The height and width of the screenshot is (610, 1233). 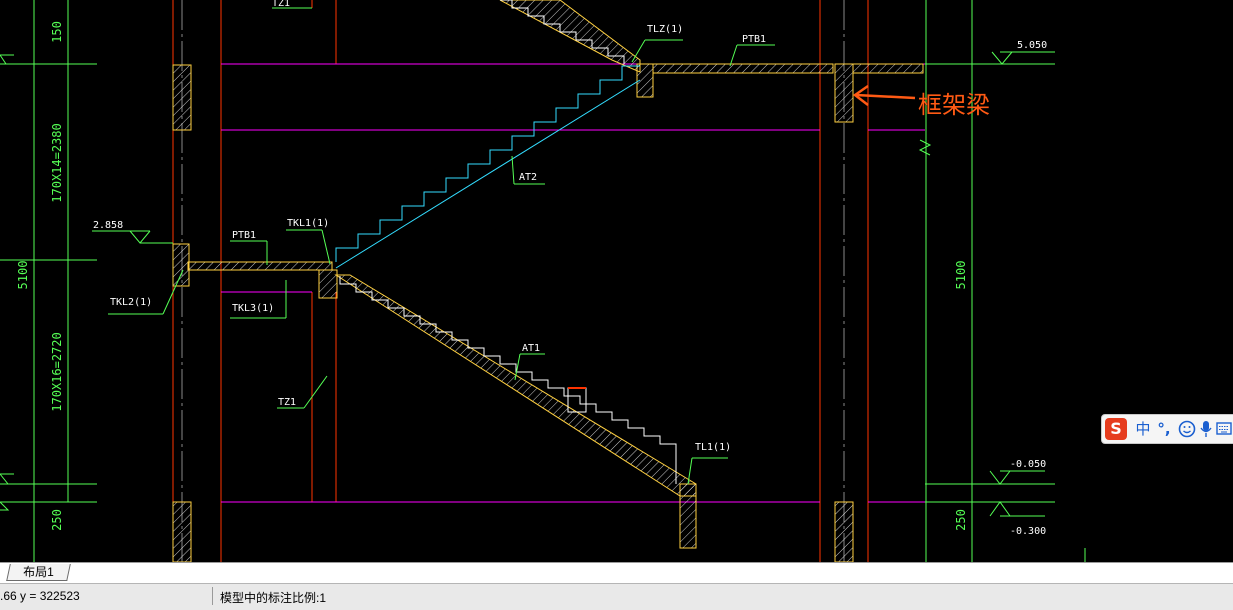 I want to click on label-tkl1: TKL1(1), so click(x=308, y=223).